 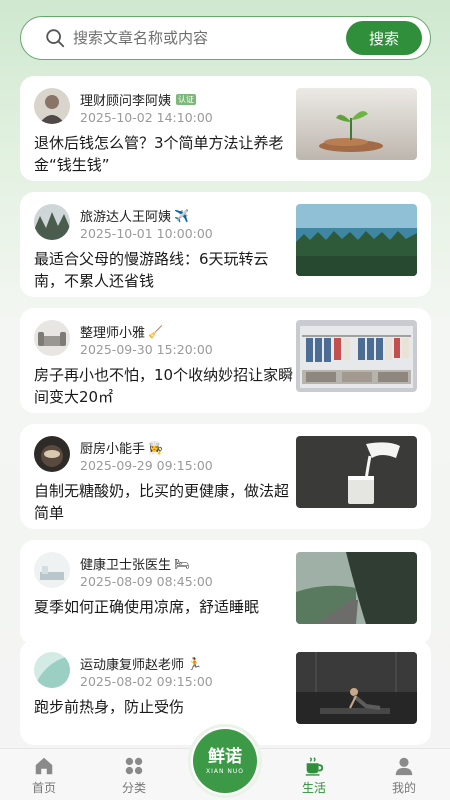 What do you see at coordinates (155, 447) in the screenshot?
I see `chef-icon: 👩‍🍳` at bounding box center [155, 447].